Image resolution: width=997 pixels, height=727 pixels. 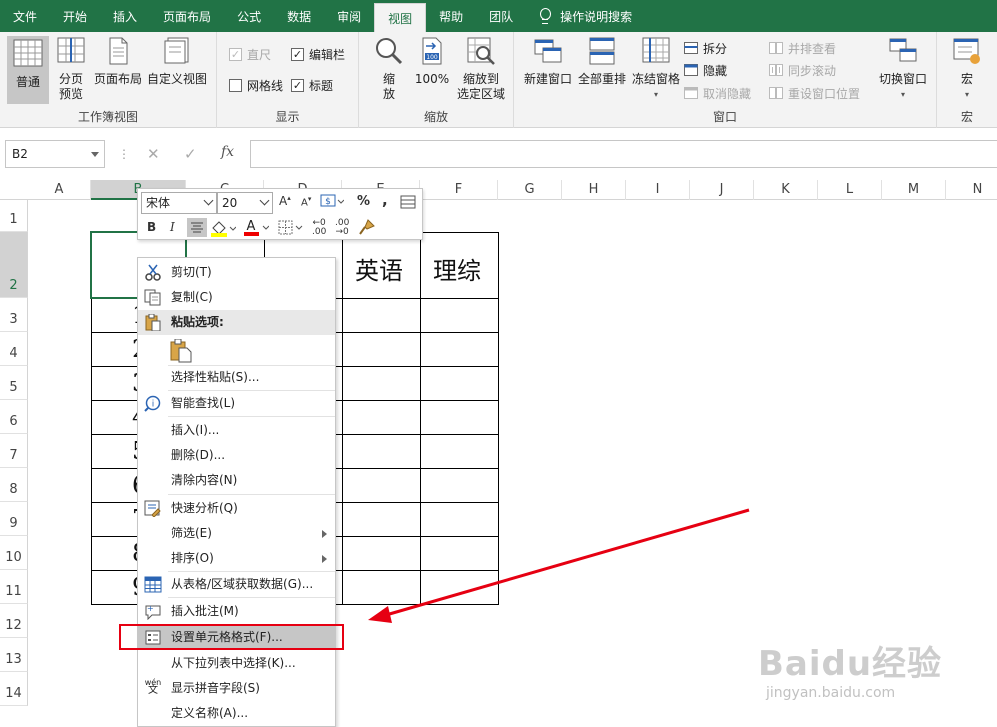 I want to click on gridlines-checkbox: 网格线, so click(x=256, y=85).